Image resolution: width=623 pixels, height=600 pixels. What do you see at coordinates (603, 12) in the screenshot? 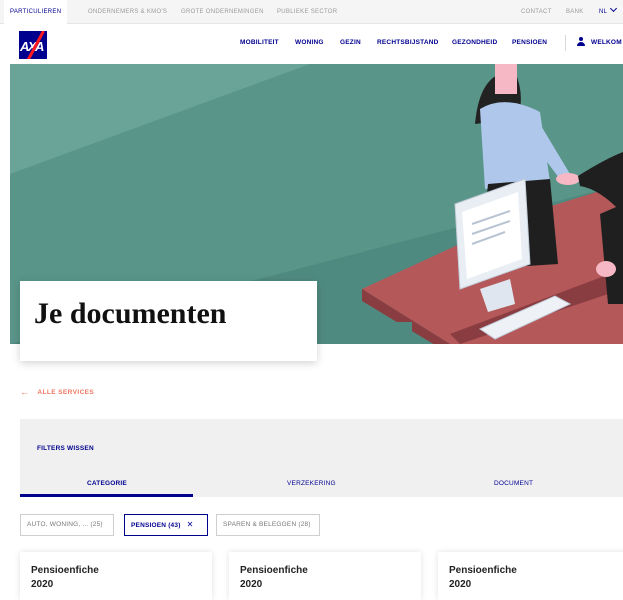
I see `language-label: NL` at bounding box center [603, 12].